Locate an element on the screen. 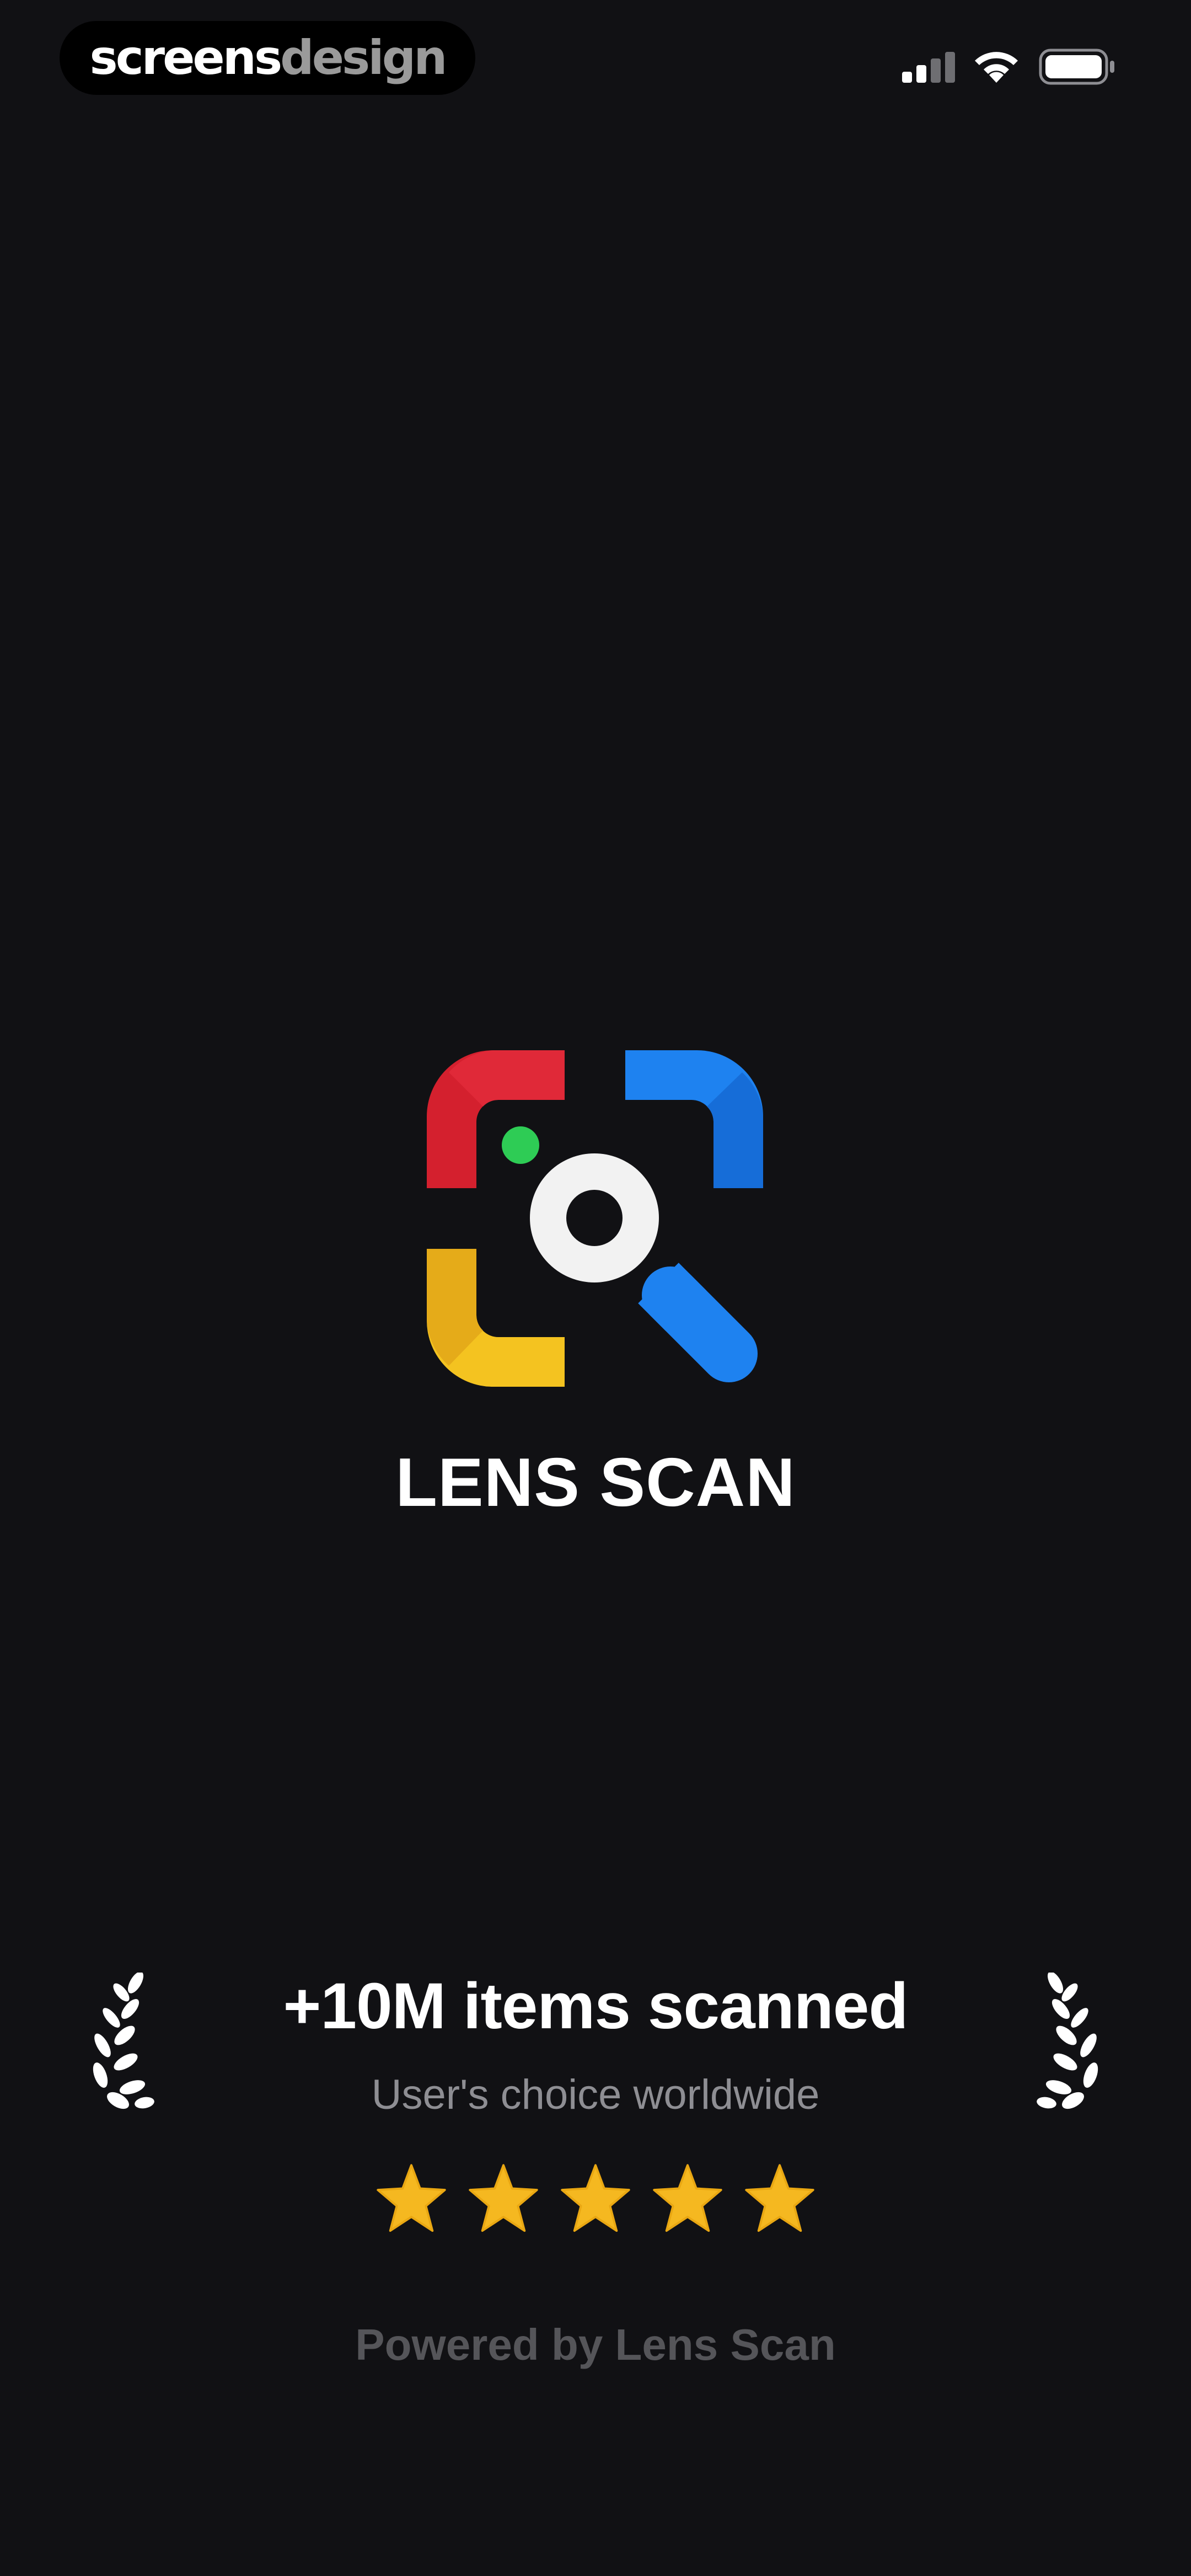  brand-text-primary: screens is located at coordinates (186, 57).